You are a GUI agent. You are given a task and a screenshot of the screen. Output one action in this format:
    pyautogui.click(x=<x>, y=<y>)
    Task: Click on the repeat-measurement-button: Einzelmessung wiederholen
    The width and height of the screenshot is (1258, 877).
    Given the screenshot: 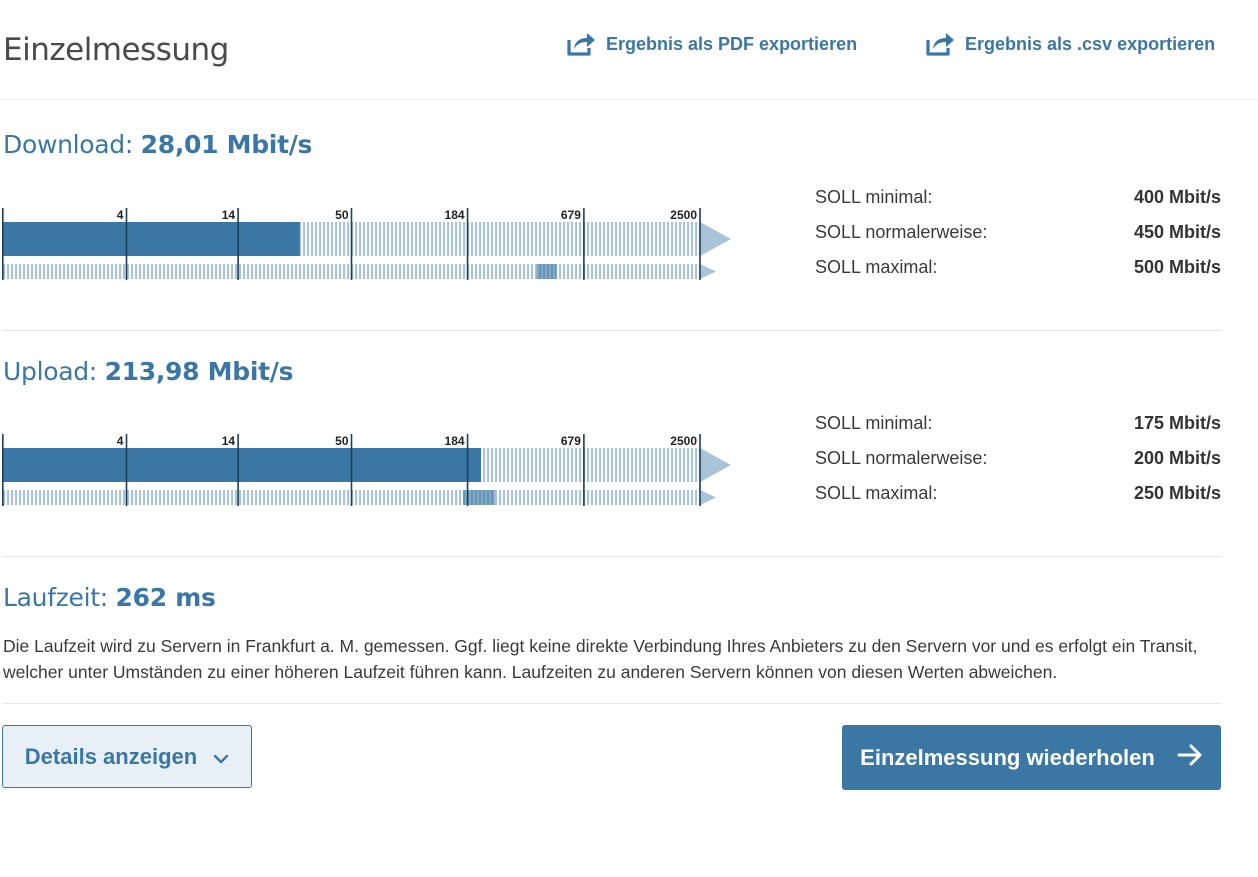 What is the action you would take?
    pyautogui.click(x=1031, y=757)
    